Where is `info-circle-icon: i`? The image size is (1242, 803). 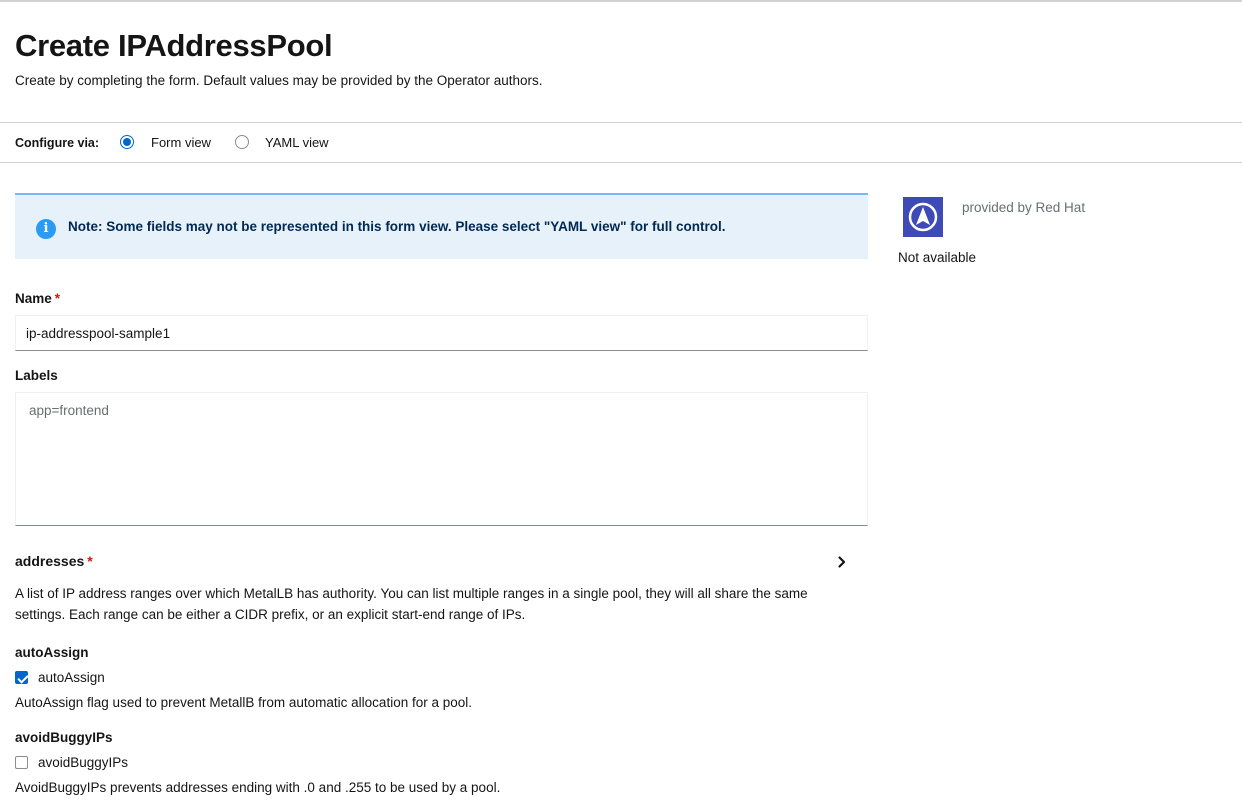 info-circle-icon: i is located at coordinates (46, 229).